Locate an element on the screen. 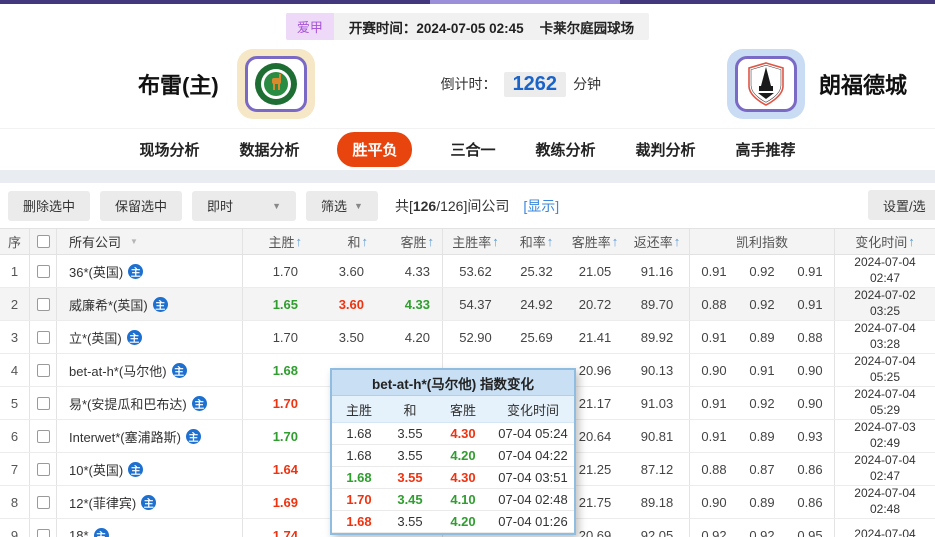 This screenshot has width=935, height=537. live-odds-dropdown: 即时 ▼ is located at coordinates (244, 205).